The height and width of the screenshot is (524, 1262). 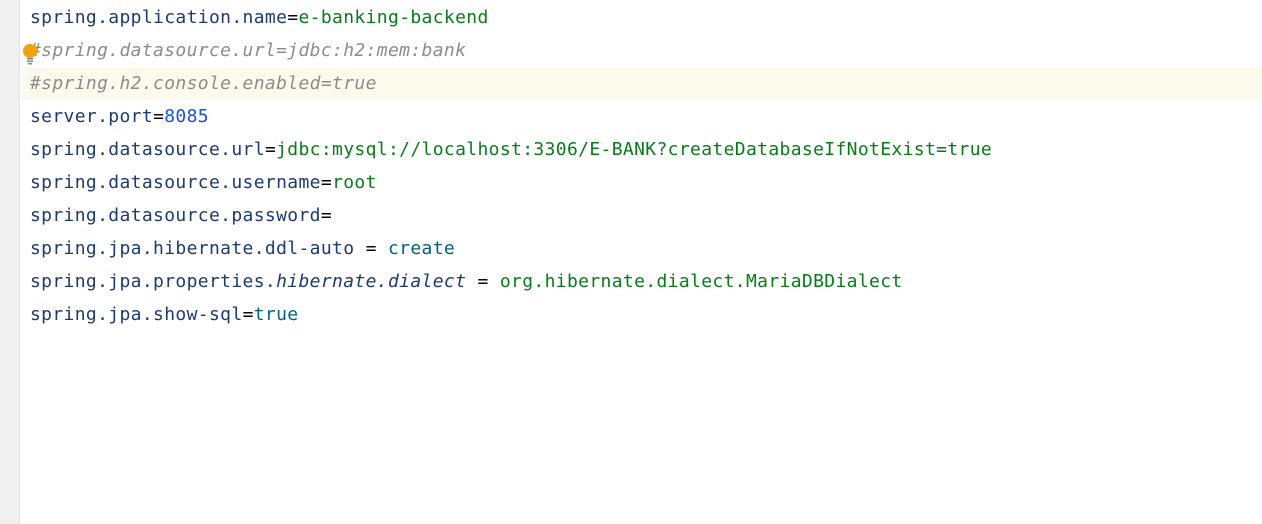 What do you see at coordinates (393, 17) in the screenshot?
I see `property-value: e-banking-backend` at bounding box center [393, 17].